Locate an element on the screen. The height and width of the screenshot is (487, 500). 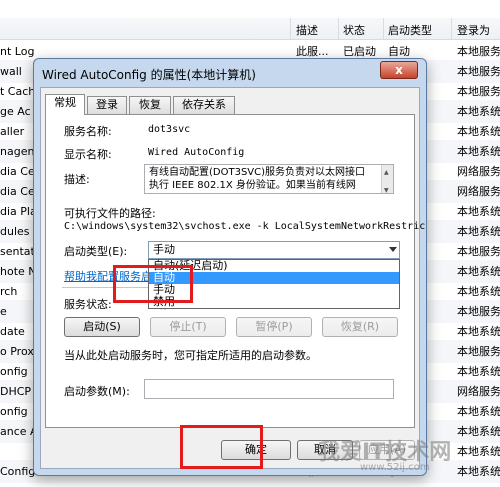
column-header-startup: 启动类型 is located at coordinates (410, 30).